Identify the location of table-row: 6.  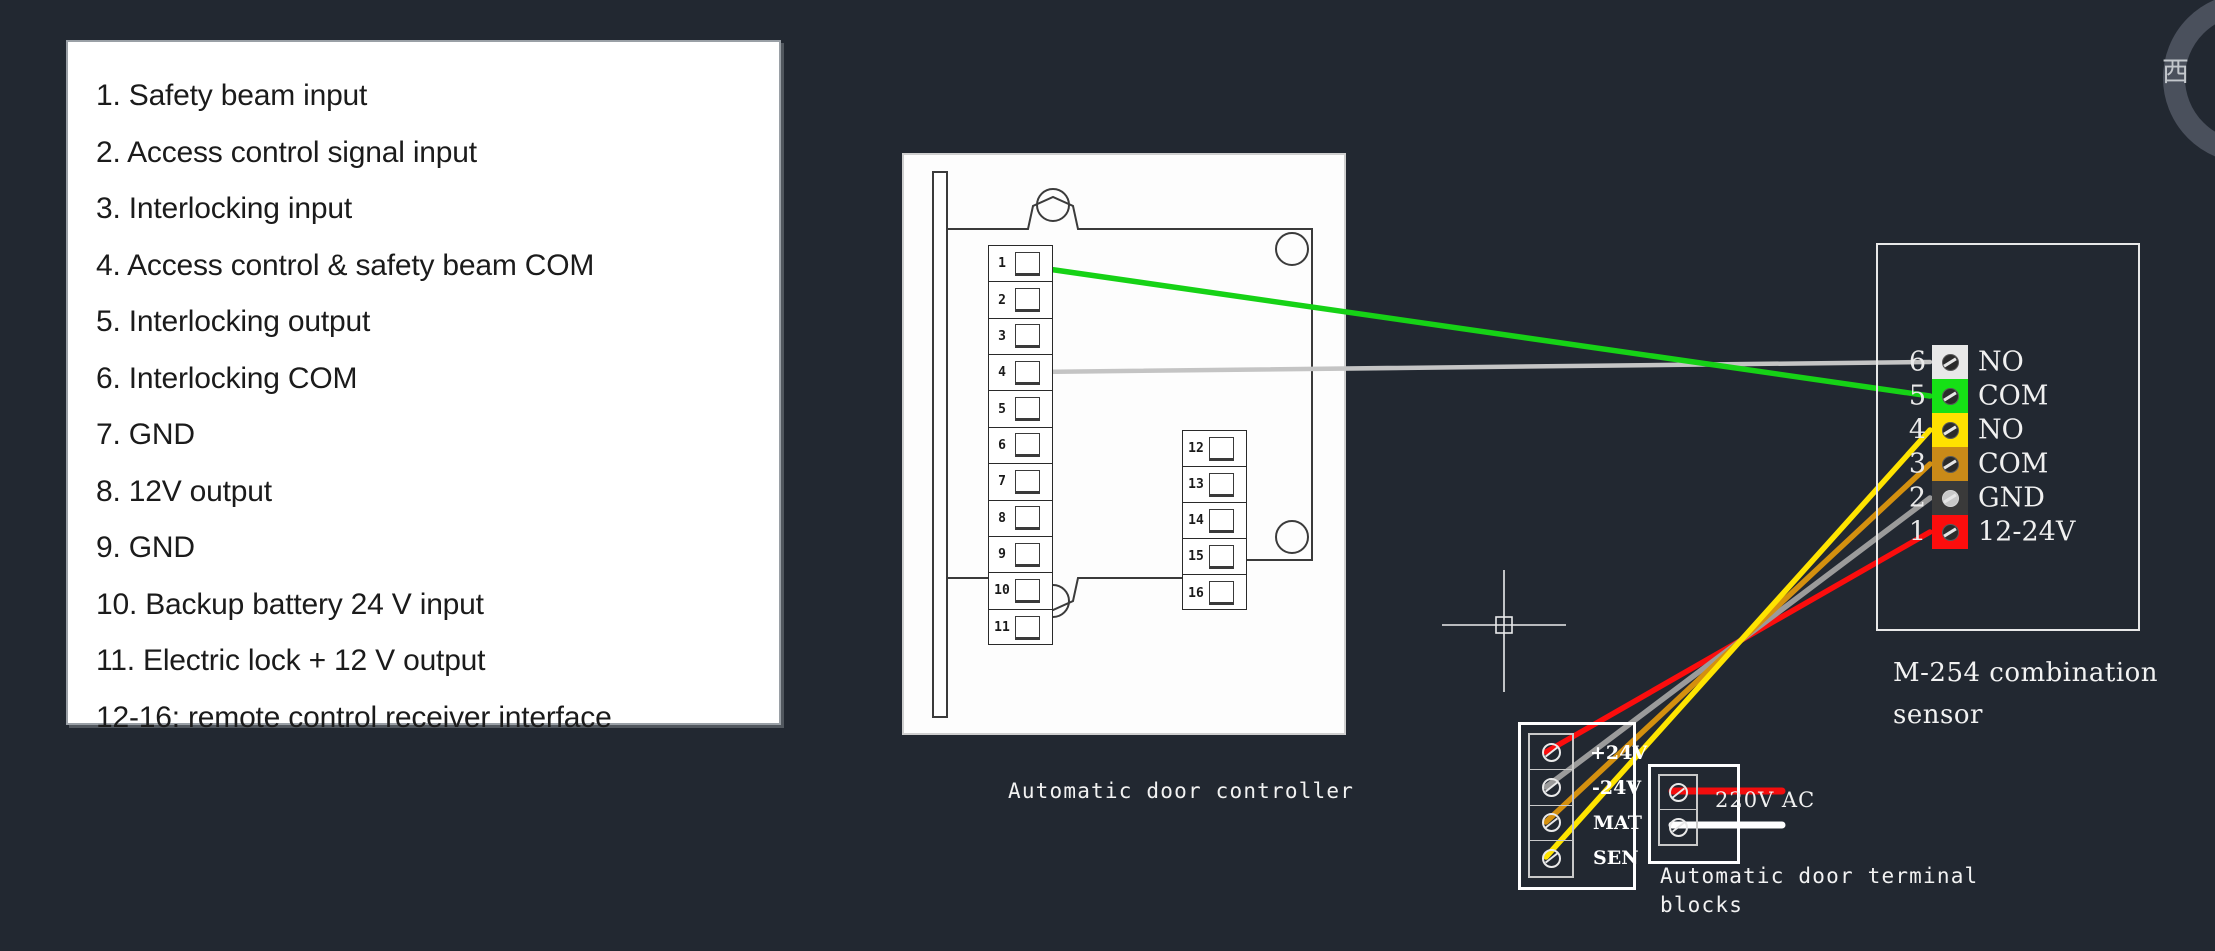
(1020, 446).